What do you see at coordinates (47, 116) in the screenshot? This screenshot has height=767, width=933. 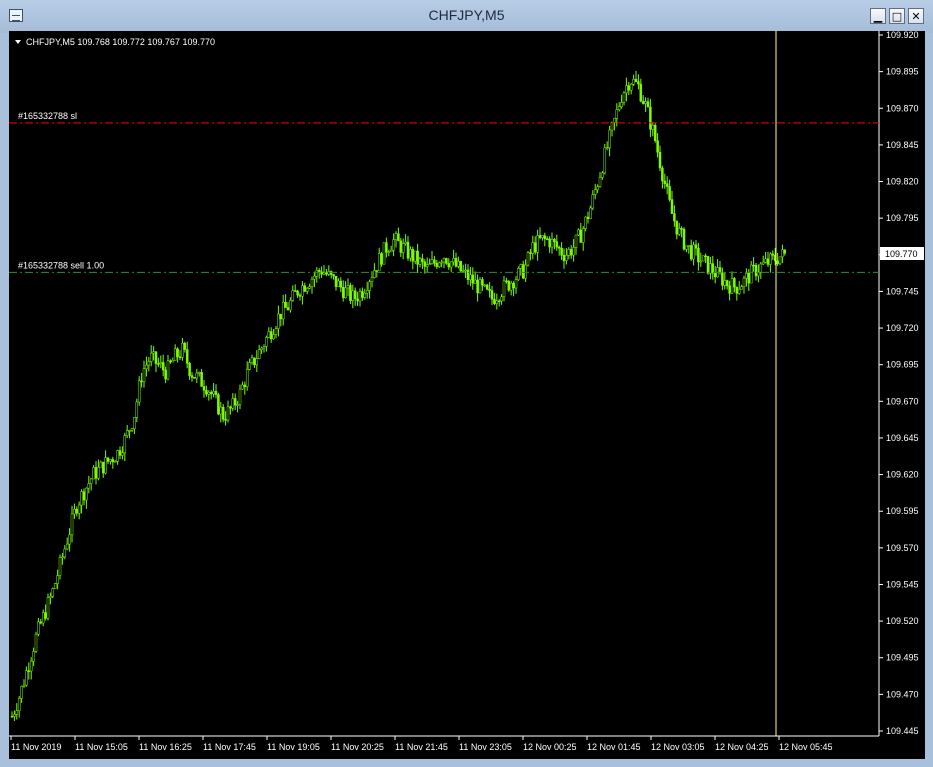 I see `stop-loss-label: #165332788 sl` at bounding box center [47, 116].